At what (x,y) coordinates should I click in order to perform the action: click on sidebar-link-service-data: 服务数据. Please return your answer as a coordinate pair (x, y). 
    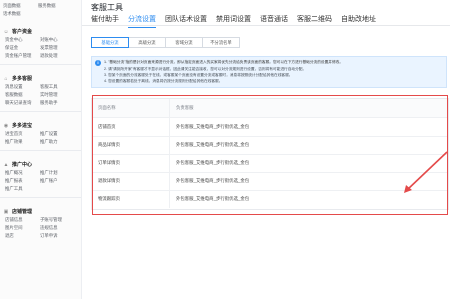
    Looking at the image, I should click on (55, 6).